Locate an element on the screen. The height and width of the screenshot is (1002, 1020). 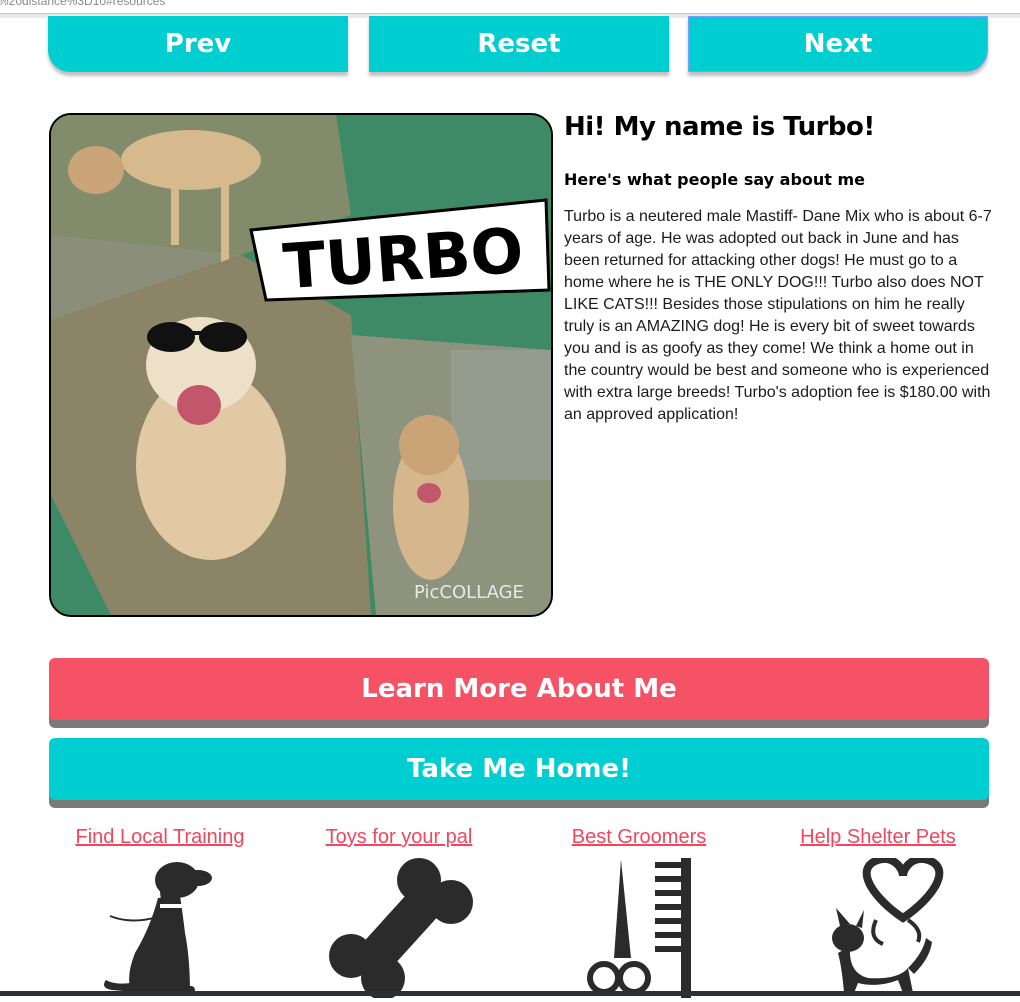
dog-heart-icon is located at coordinates (878, 926).